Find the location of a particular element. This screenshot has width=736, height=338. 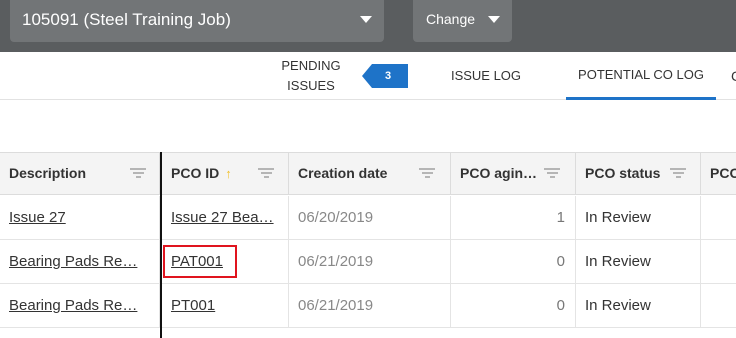

highlight-box is located at coordinates (200, 261).